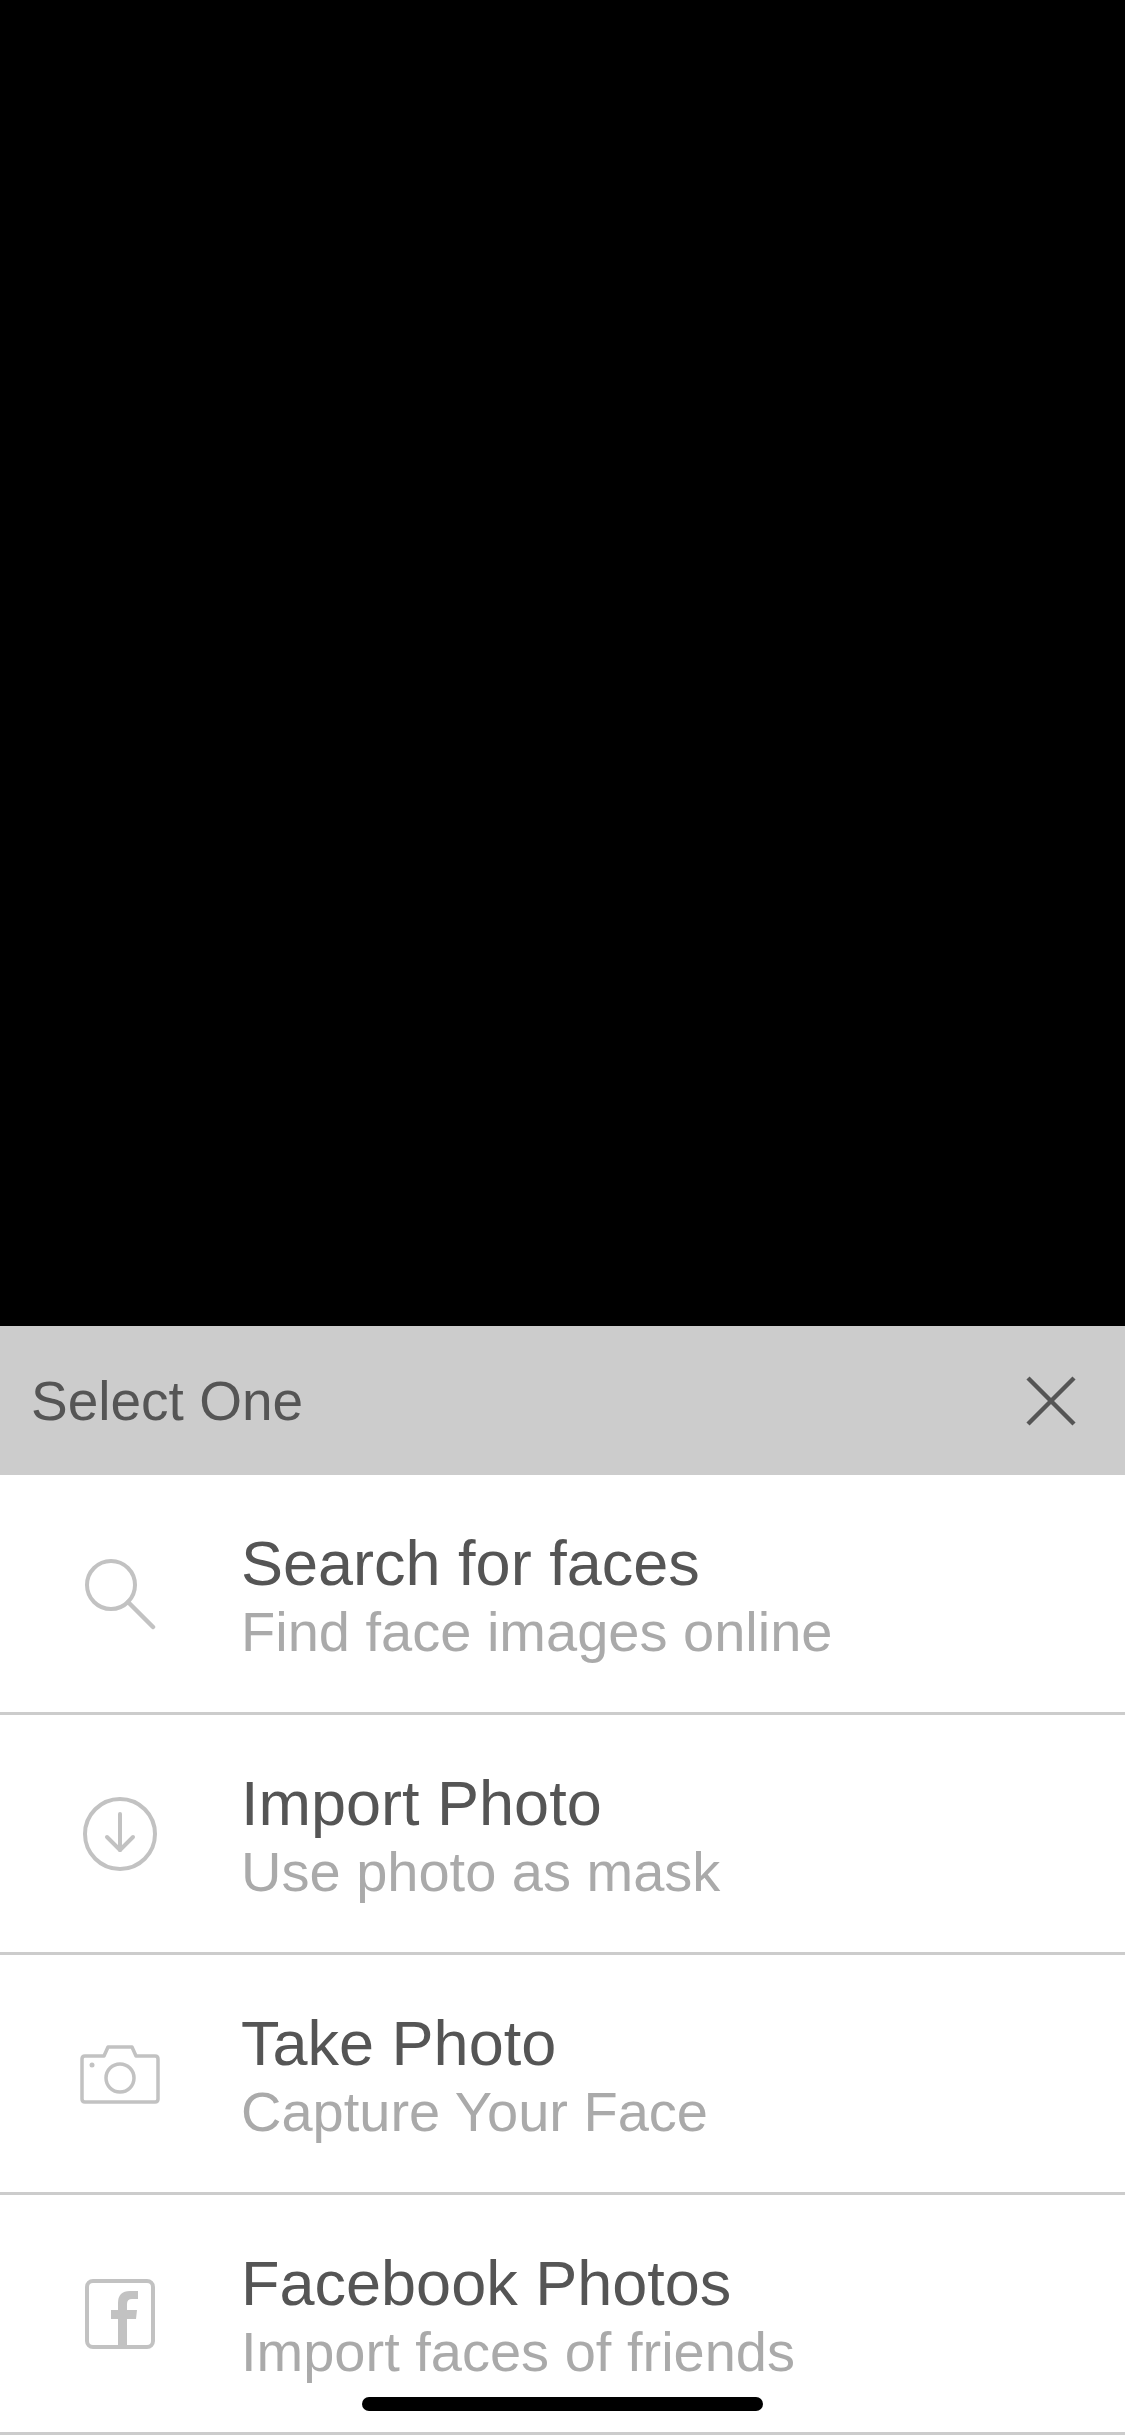 The width and height of the screenshot is (1125, 2436). Describe the element at coordinates (120, 2073) in the screenshot. I see `camera-icon` at that location.